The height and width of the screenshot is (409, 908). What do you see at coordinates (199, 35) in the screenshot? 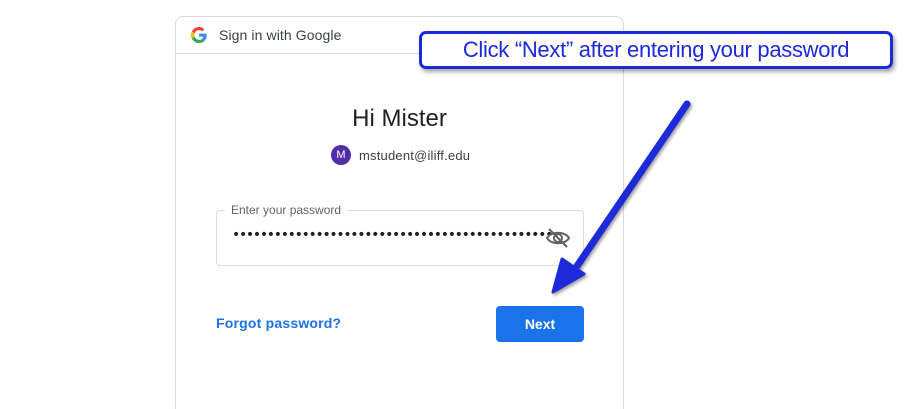
I see `google-g-icon` at bounding box center [199, 35].